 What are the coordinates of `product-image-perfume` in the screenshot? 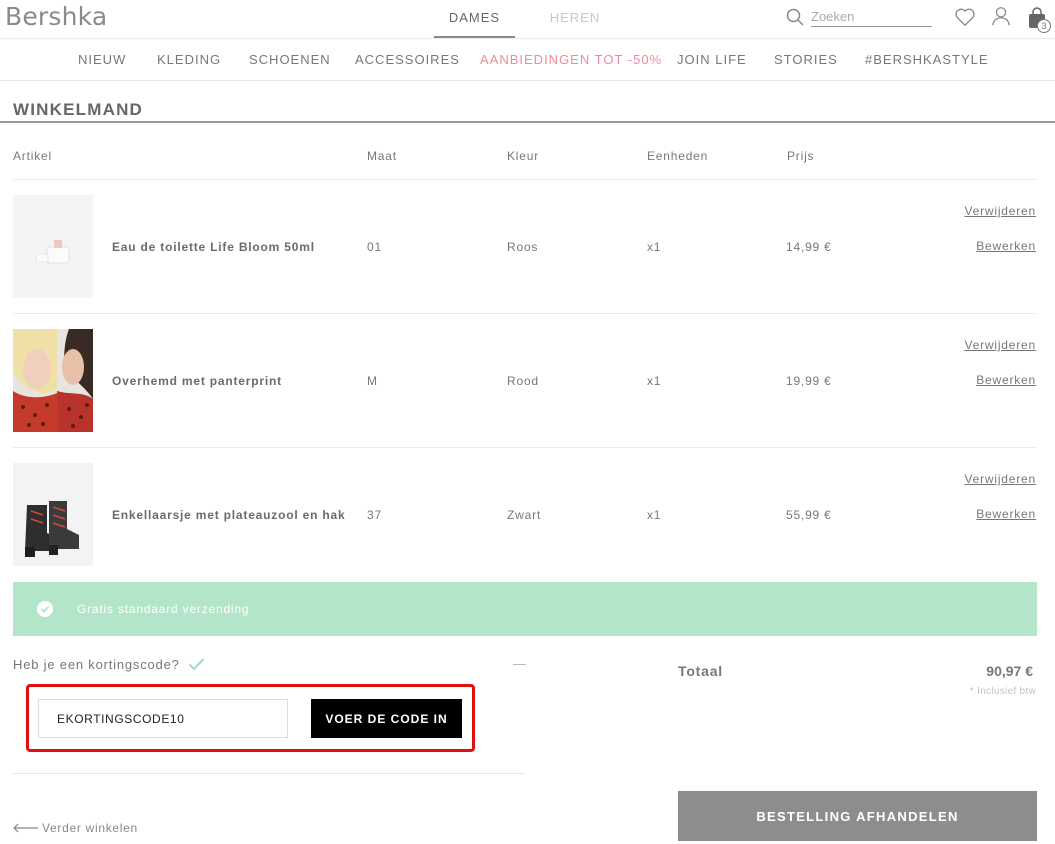 It's located at (53, 246).